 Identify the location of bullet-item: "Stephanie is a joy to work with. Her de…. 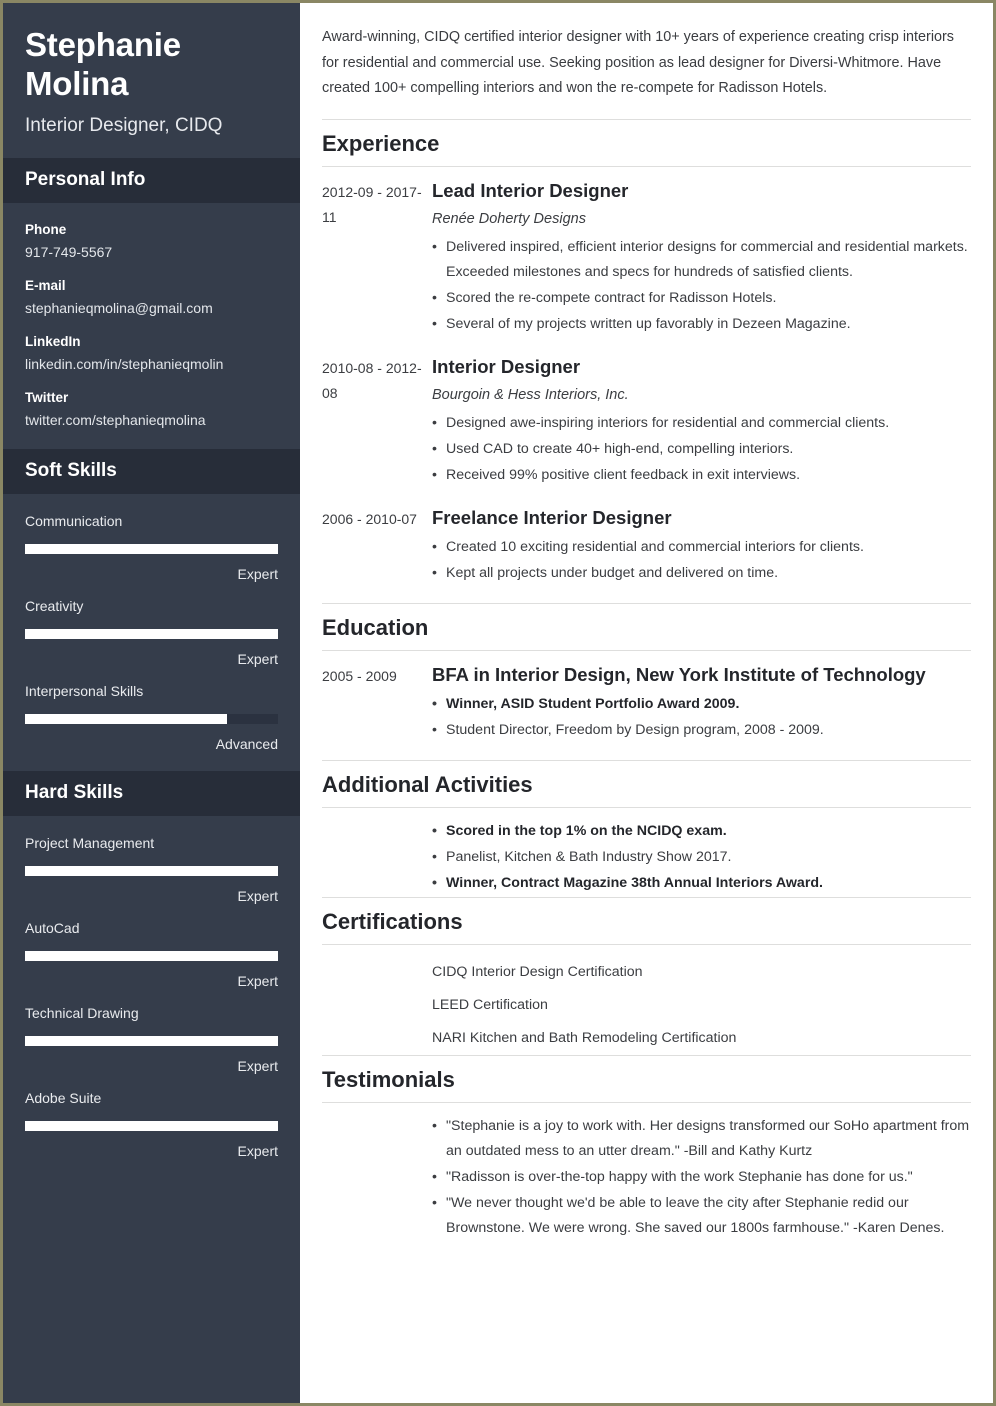
(701, 1139).